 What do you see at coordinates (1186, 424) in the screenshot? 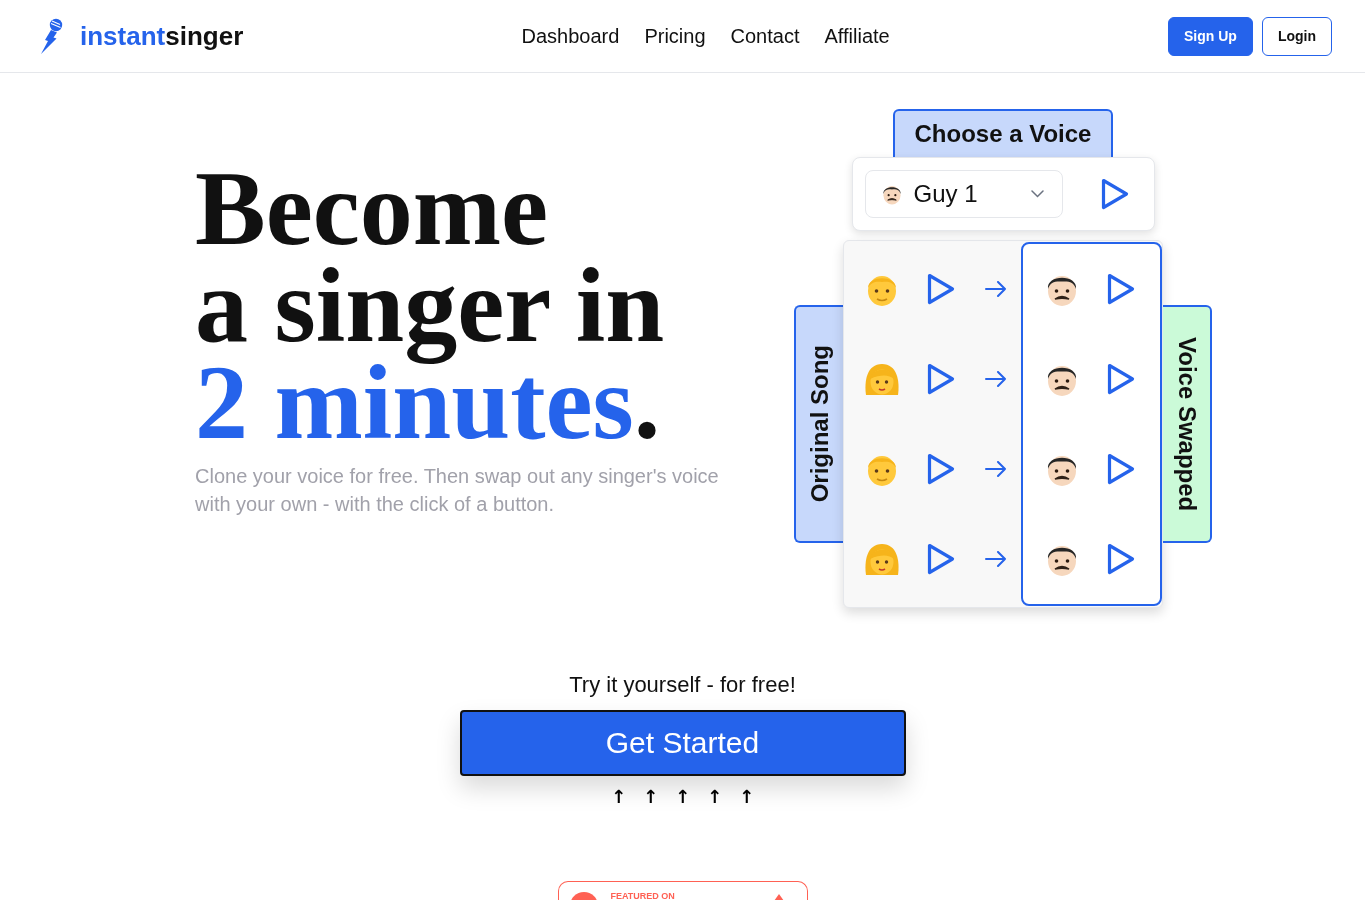
I see `panel-label: Voice Swapped` at bounding box center [1186, 424].